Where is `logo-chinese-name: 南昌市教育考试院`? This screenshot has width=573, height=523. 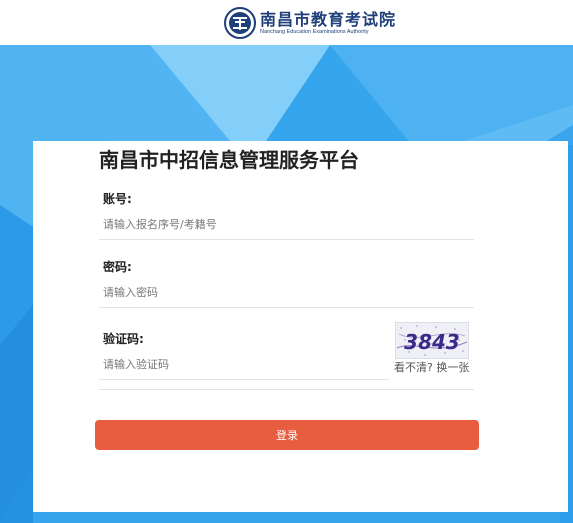
logo-chinese-name: 南昌市教育考试院 is located at coordinates (328, 19).